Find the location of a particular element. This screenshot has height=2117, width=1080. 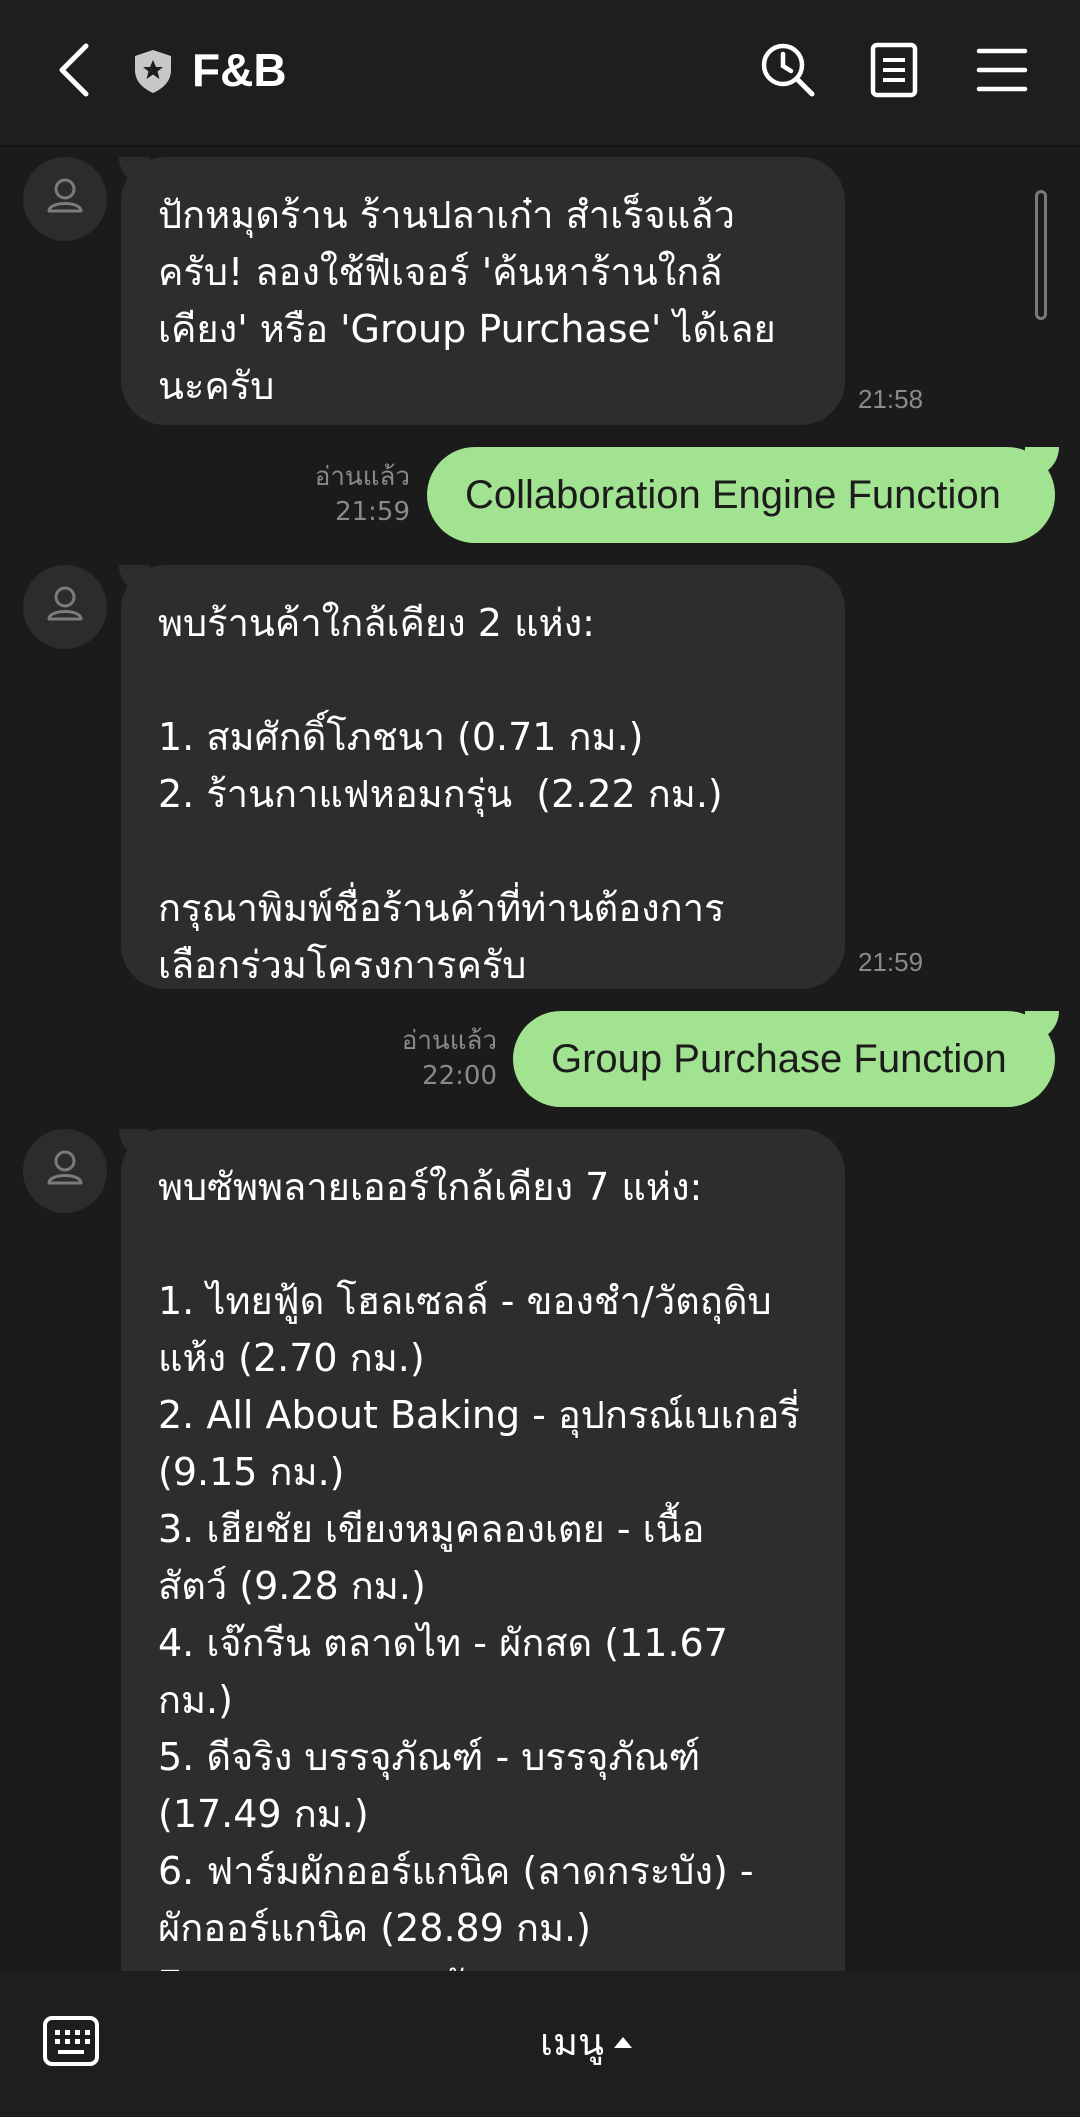

scrollbar is located at coordinates (1041, 255).